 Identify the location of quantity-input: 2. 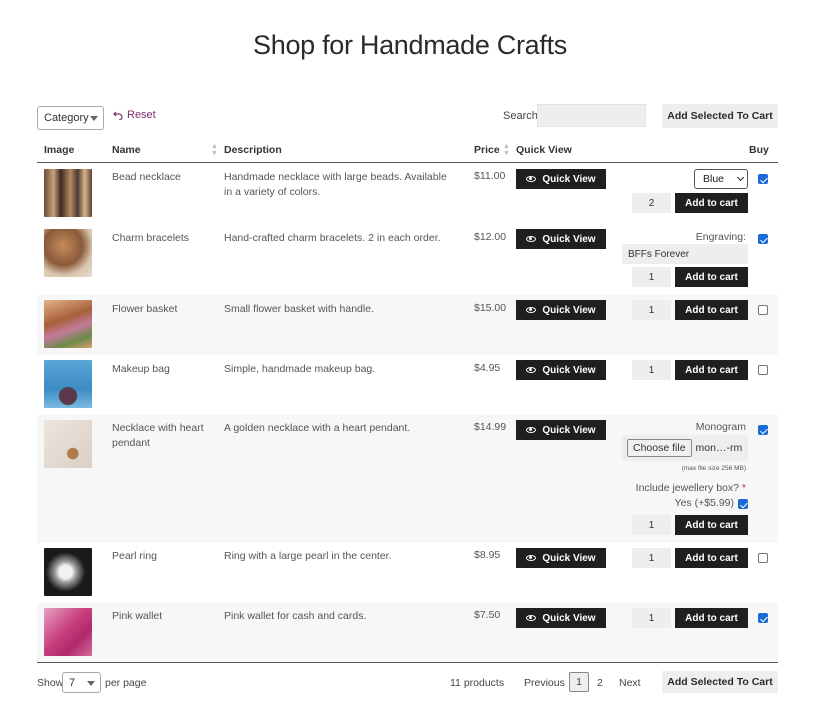
(651, 203).